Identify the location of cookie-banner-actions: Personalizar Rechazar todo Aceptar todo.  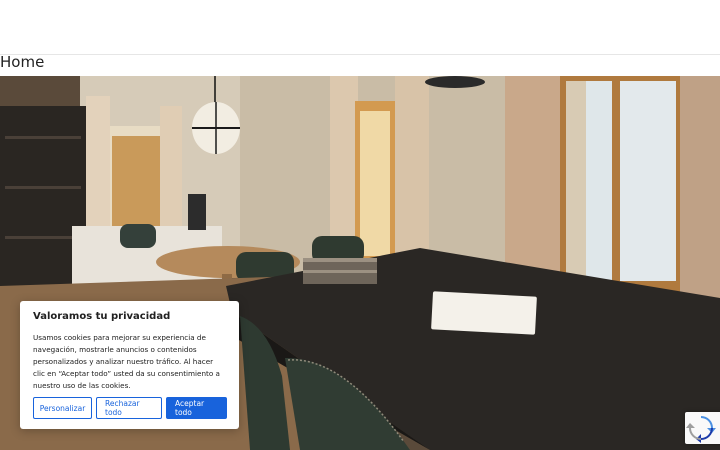
(130, 408).